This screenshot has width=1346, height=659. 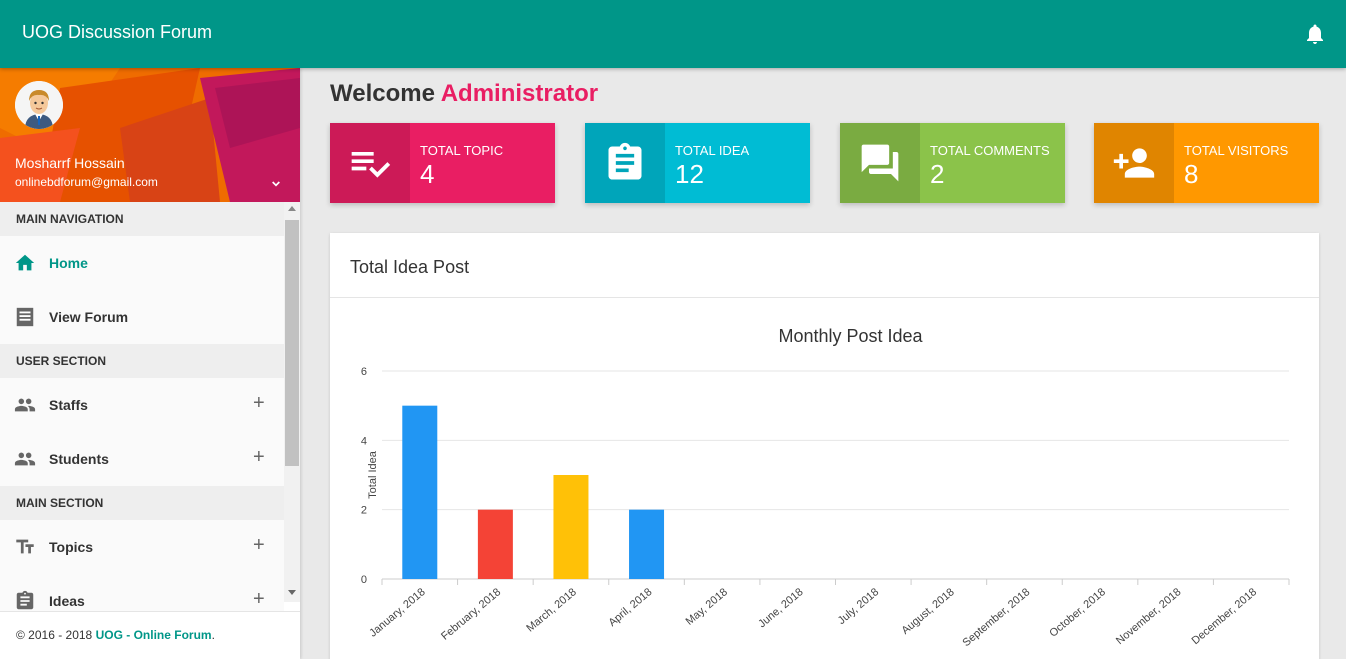 I want to click on stat-card-total-topic: TOTAL TOPIC 4, so click(x=442, y=163).